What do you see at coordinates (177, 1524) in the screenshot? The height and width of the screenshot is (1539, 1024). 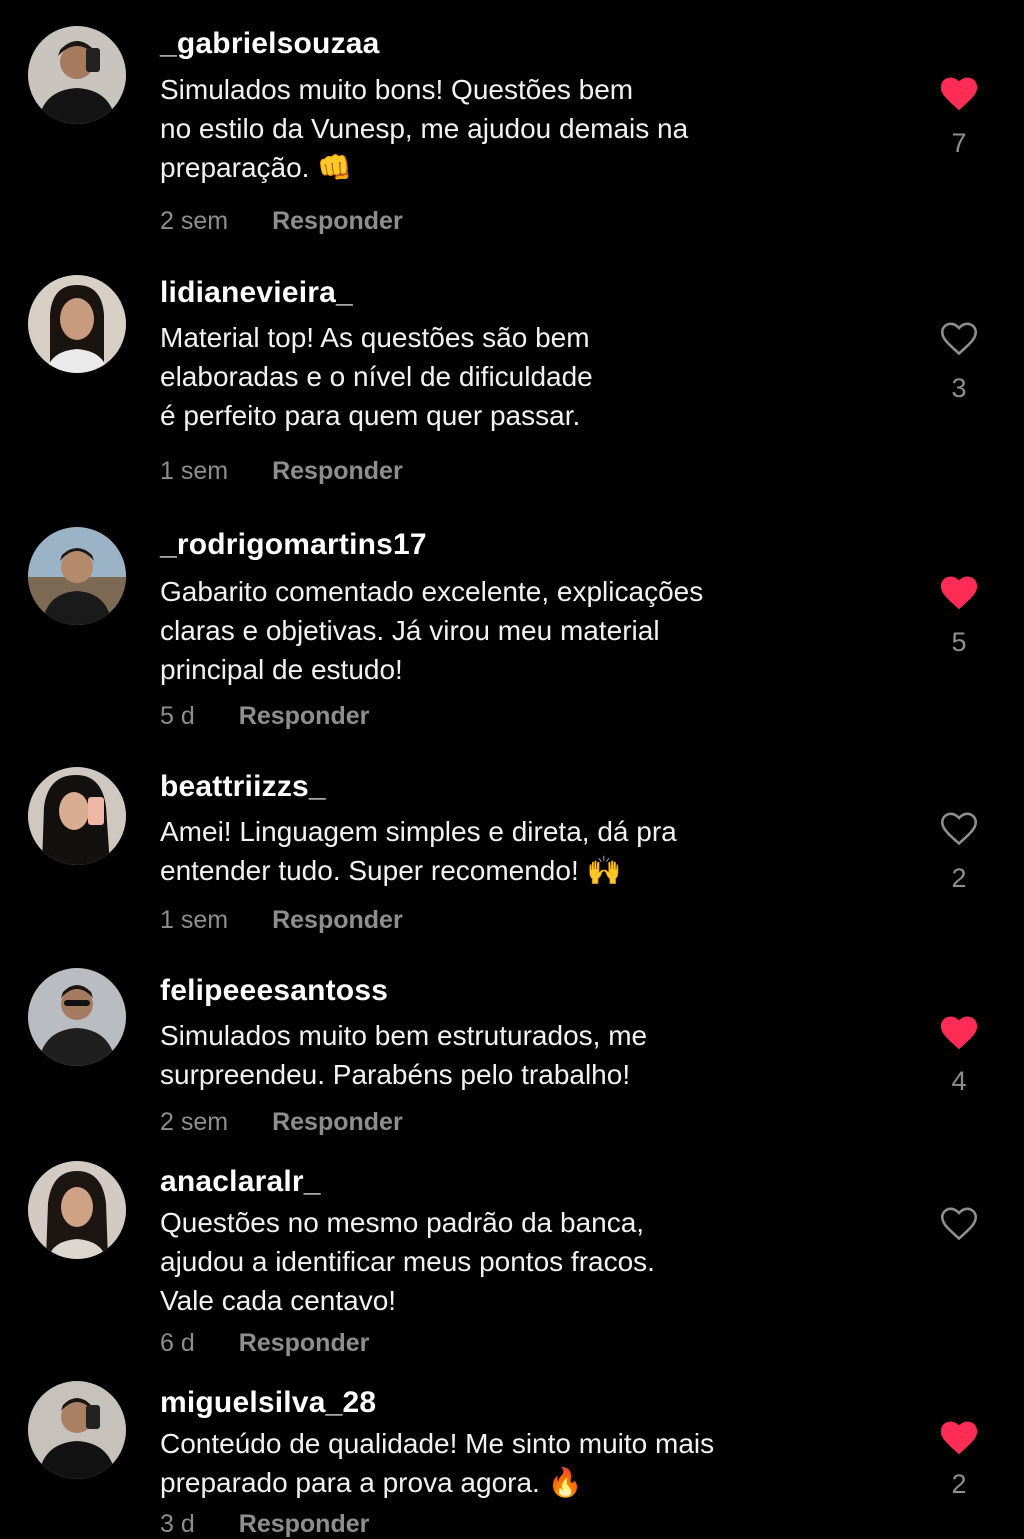 I see `comment-timestamp: 3 d` at bounding box center [177, 1524].